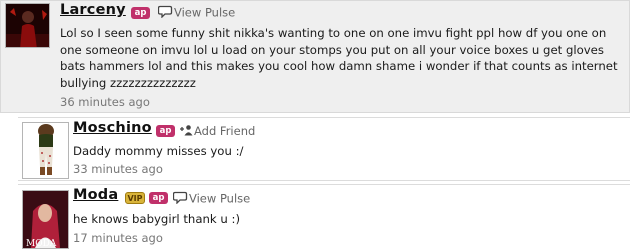 The image size is (630, 250). I want to click on username-link: Moda, so click(95, 195).